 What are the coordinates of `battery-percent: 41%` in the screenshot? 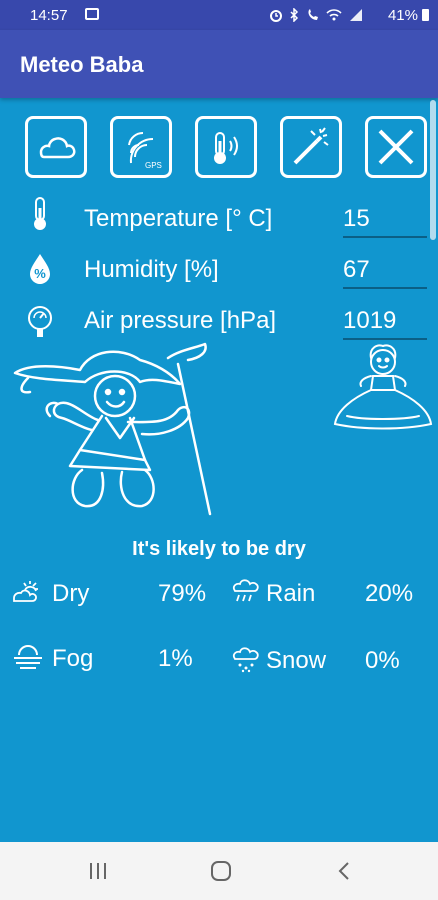 It's located at (402, 15).